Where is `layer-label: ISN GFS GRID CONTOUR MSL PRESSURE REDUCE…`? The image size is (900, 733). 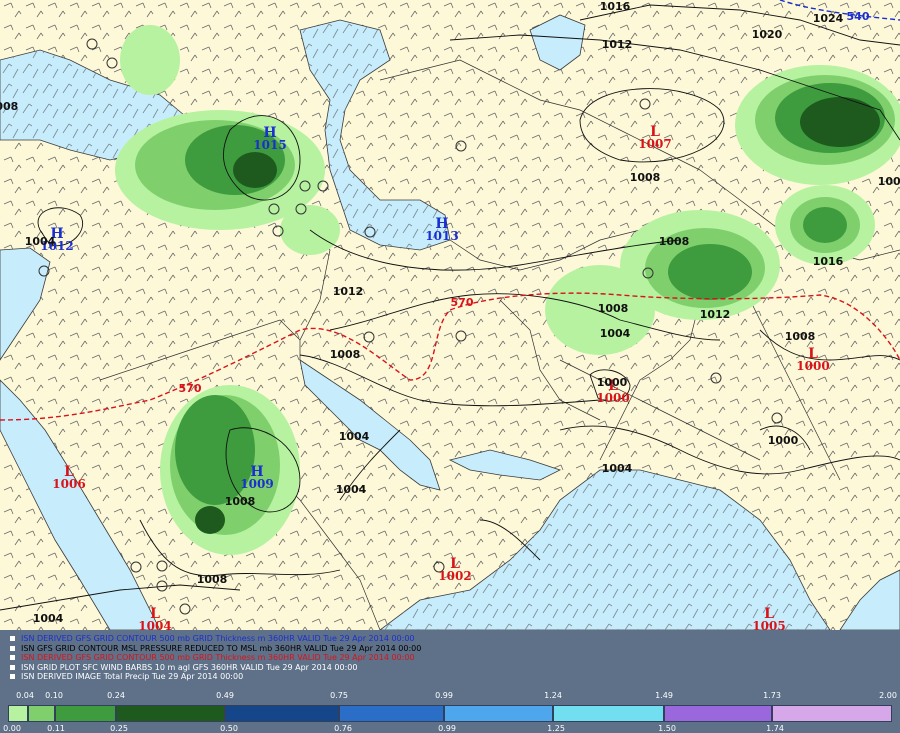
layer-label: ISN GFS GRID CONTOUR MSL PRESSURE REDUCE… is located at coordinates (221, 648).